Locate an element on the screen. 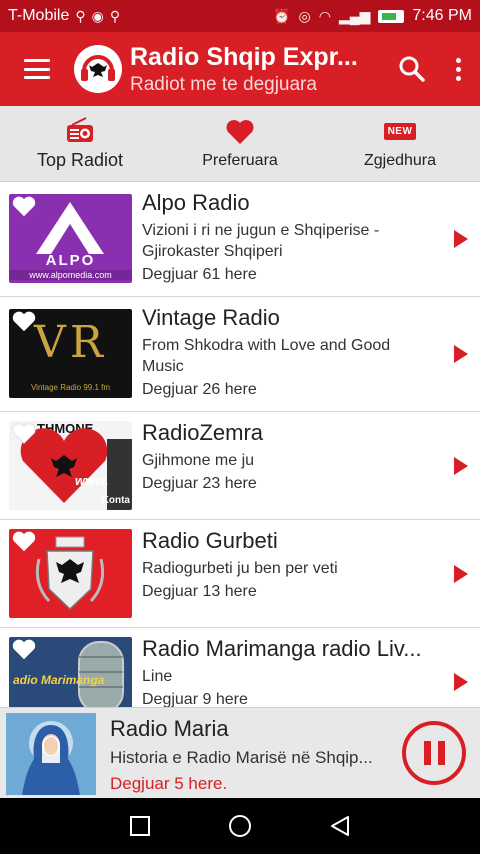  usb-icon: ⚲ is located at coordinates (80, 15).